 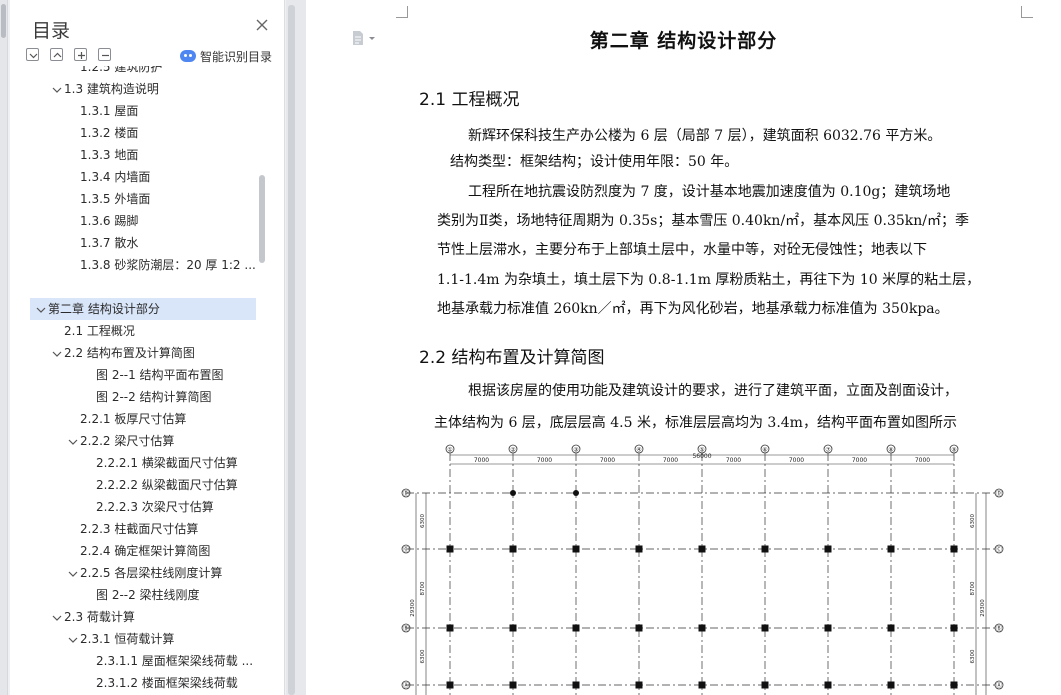 I want to click on toc-item: 2.2.2.3 次梁尺寸估算, so click(x=183, y=507).